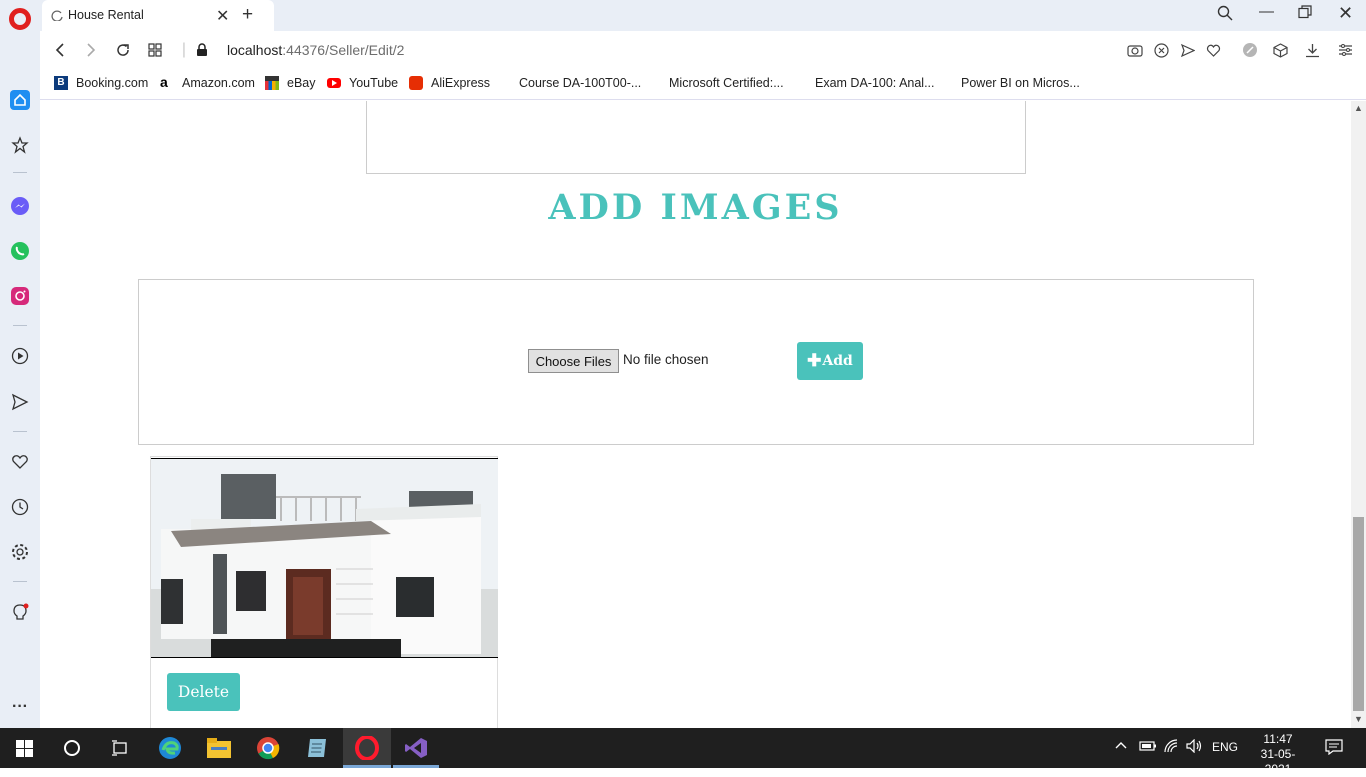 Image resolution: width=1366 pixels, height=777 pixels. What do you see at coordinates (1148, 747) in the screenshot?
I see `battery-icon` at bounding box center [1148, 747].